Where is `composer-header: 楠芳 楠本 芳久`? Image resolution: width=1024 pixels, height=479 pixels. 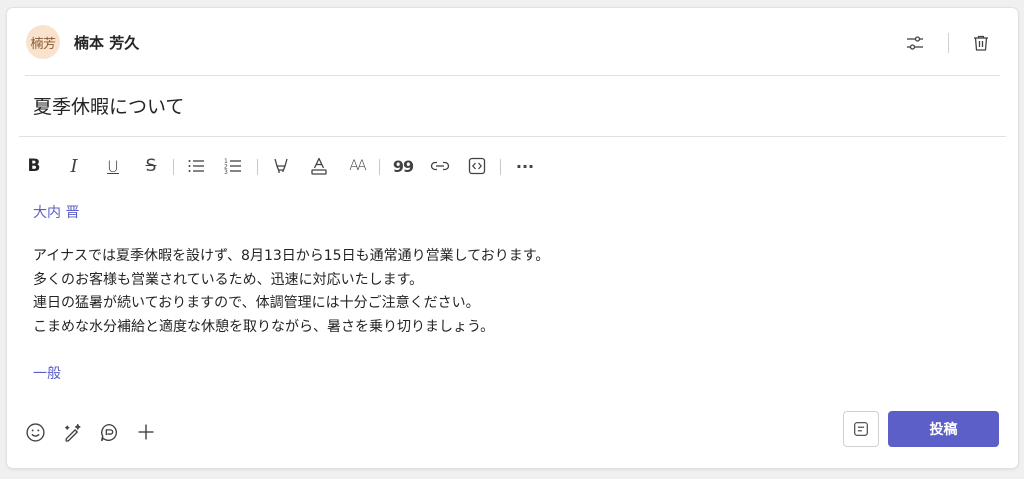 composer-header: 楠芳 楠本 芳久 is located at coordinates (512, 41).